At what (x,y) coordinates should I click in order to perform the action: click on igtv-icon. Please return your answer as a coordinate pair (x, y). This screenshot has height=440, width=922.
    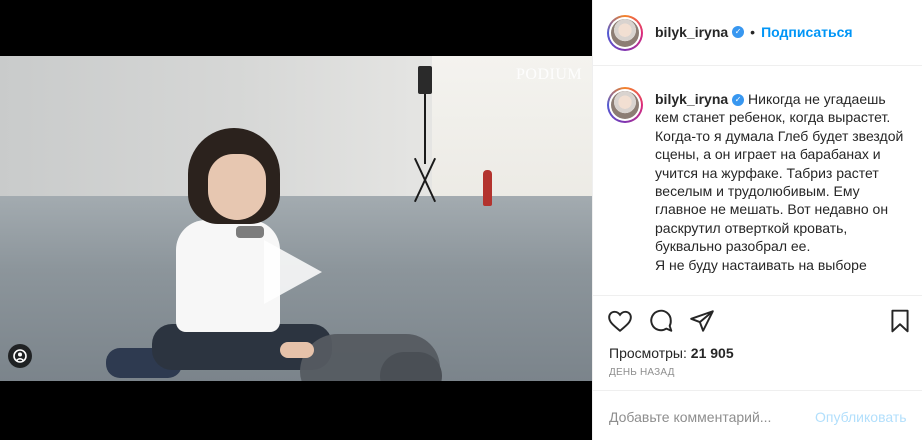
    Looking at the image, I should click on (20, 356).